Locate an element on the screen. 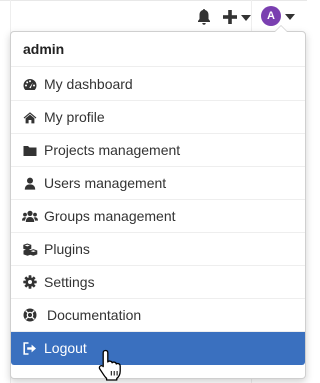 The height and width of the screenshot is (383, 320). menu-item-label: Projects management is located at coordinates (112, 150).